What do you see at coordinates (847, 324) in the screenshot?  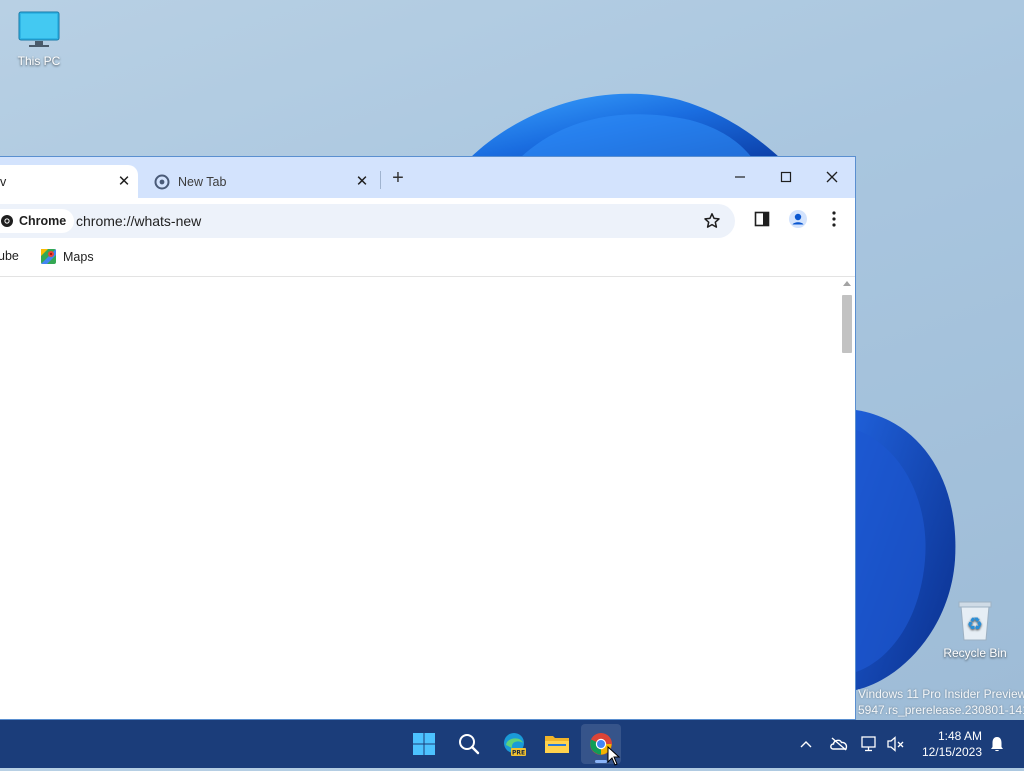 I see `scrollbar-thumb` at bounding box center [847, 324].